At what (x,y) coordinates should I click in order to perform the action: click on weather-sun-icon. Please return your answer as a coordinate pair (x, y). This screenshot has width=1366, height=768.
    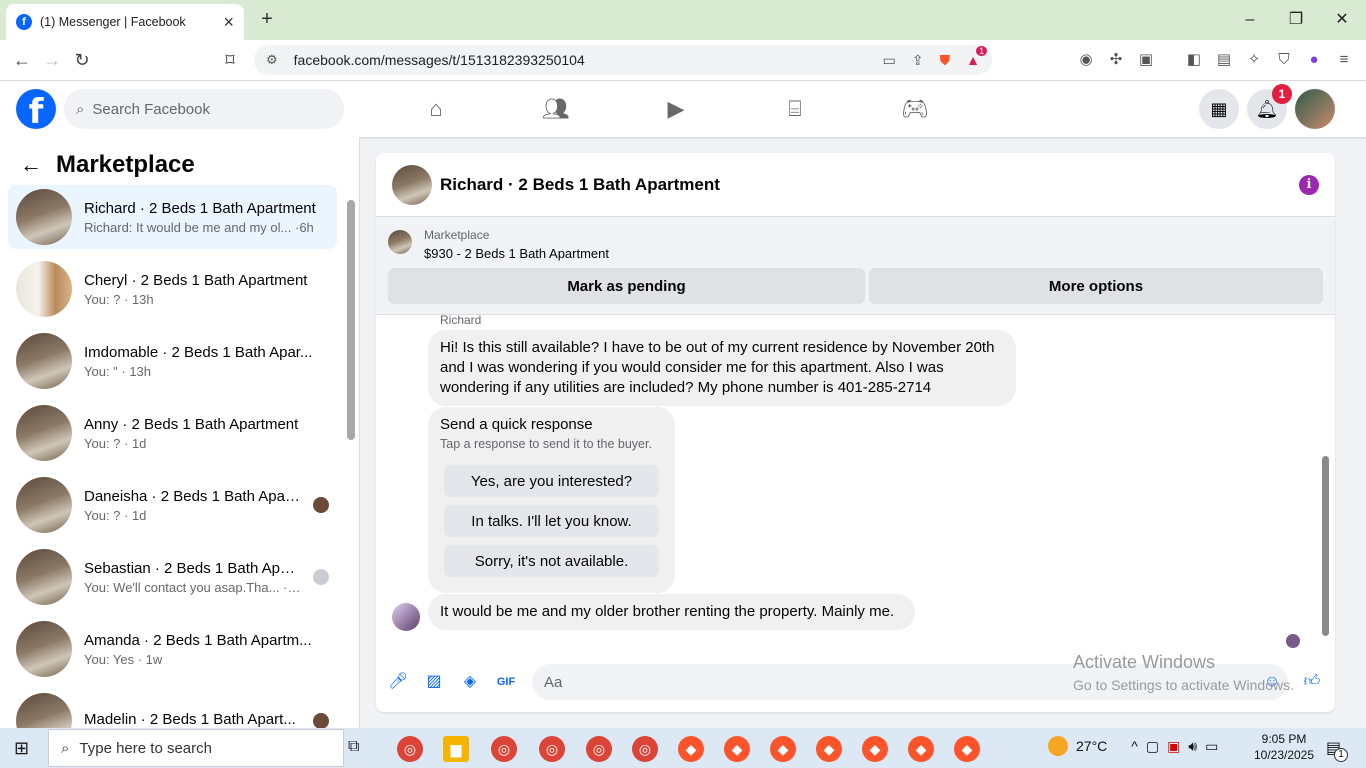
    Looking at the image, I should click on (1058, 746).